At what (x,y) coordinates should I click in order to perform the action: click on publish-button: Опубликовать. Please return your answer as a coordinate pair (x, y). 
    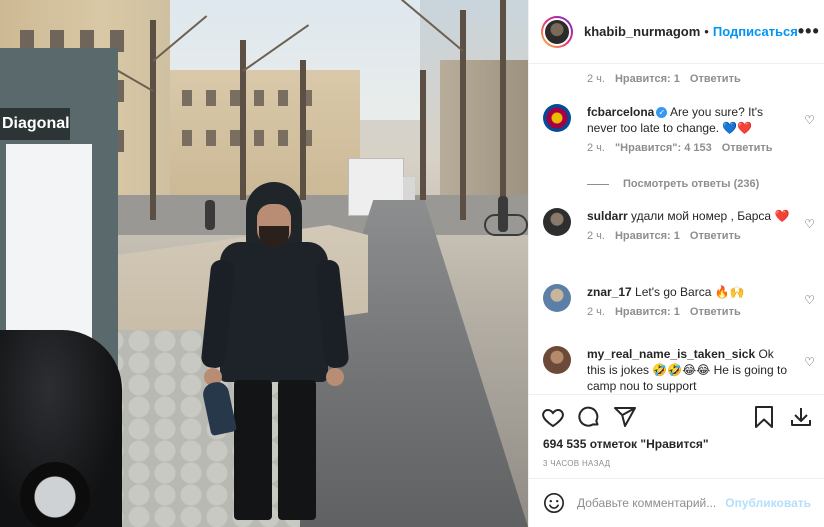
    Looking at the image, I should click on (768, 503).